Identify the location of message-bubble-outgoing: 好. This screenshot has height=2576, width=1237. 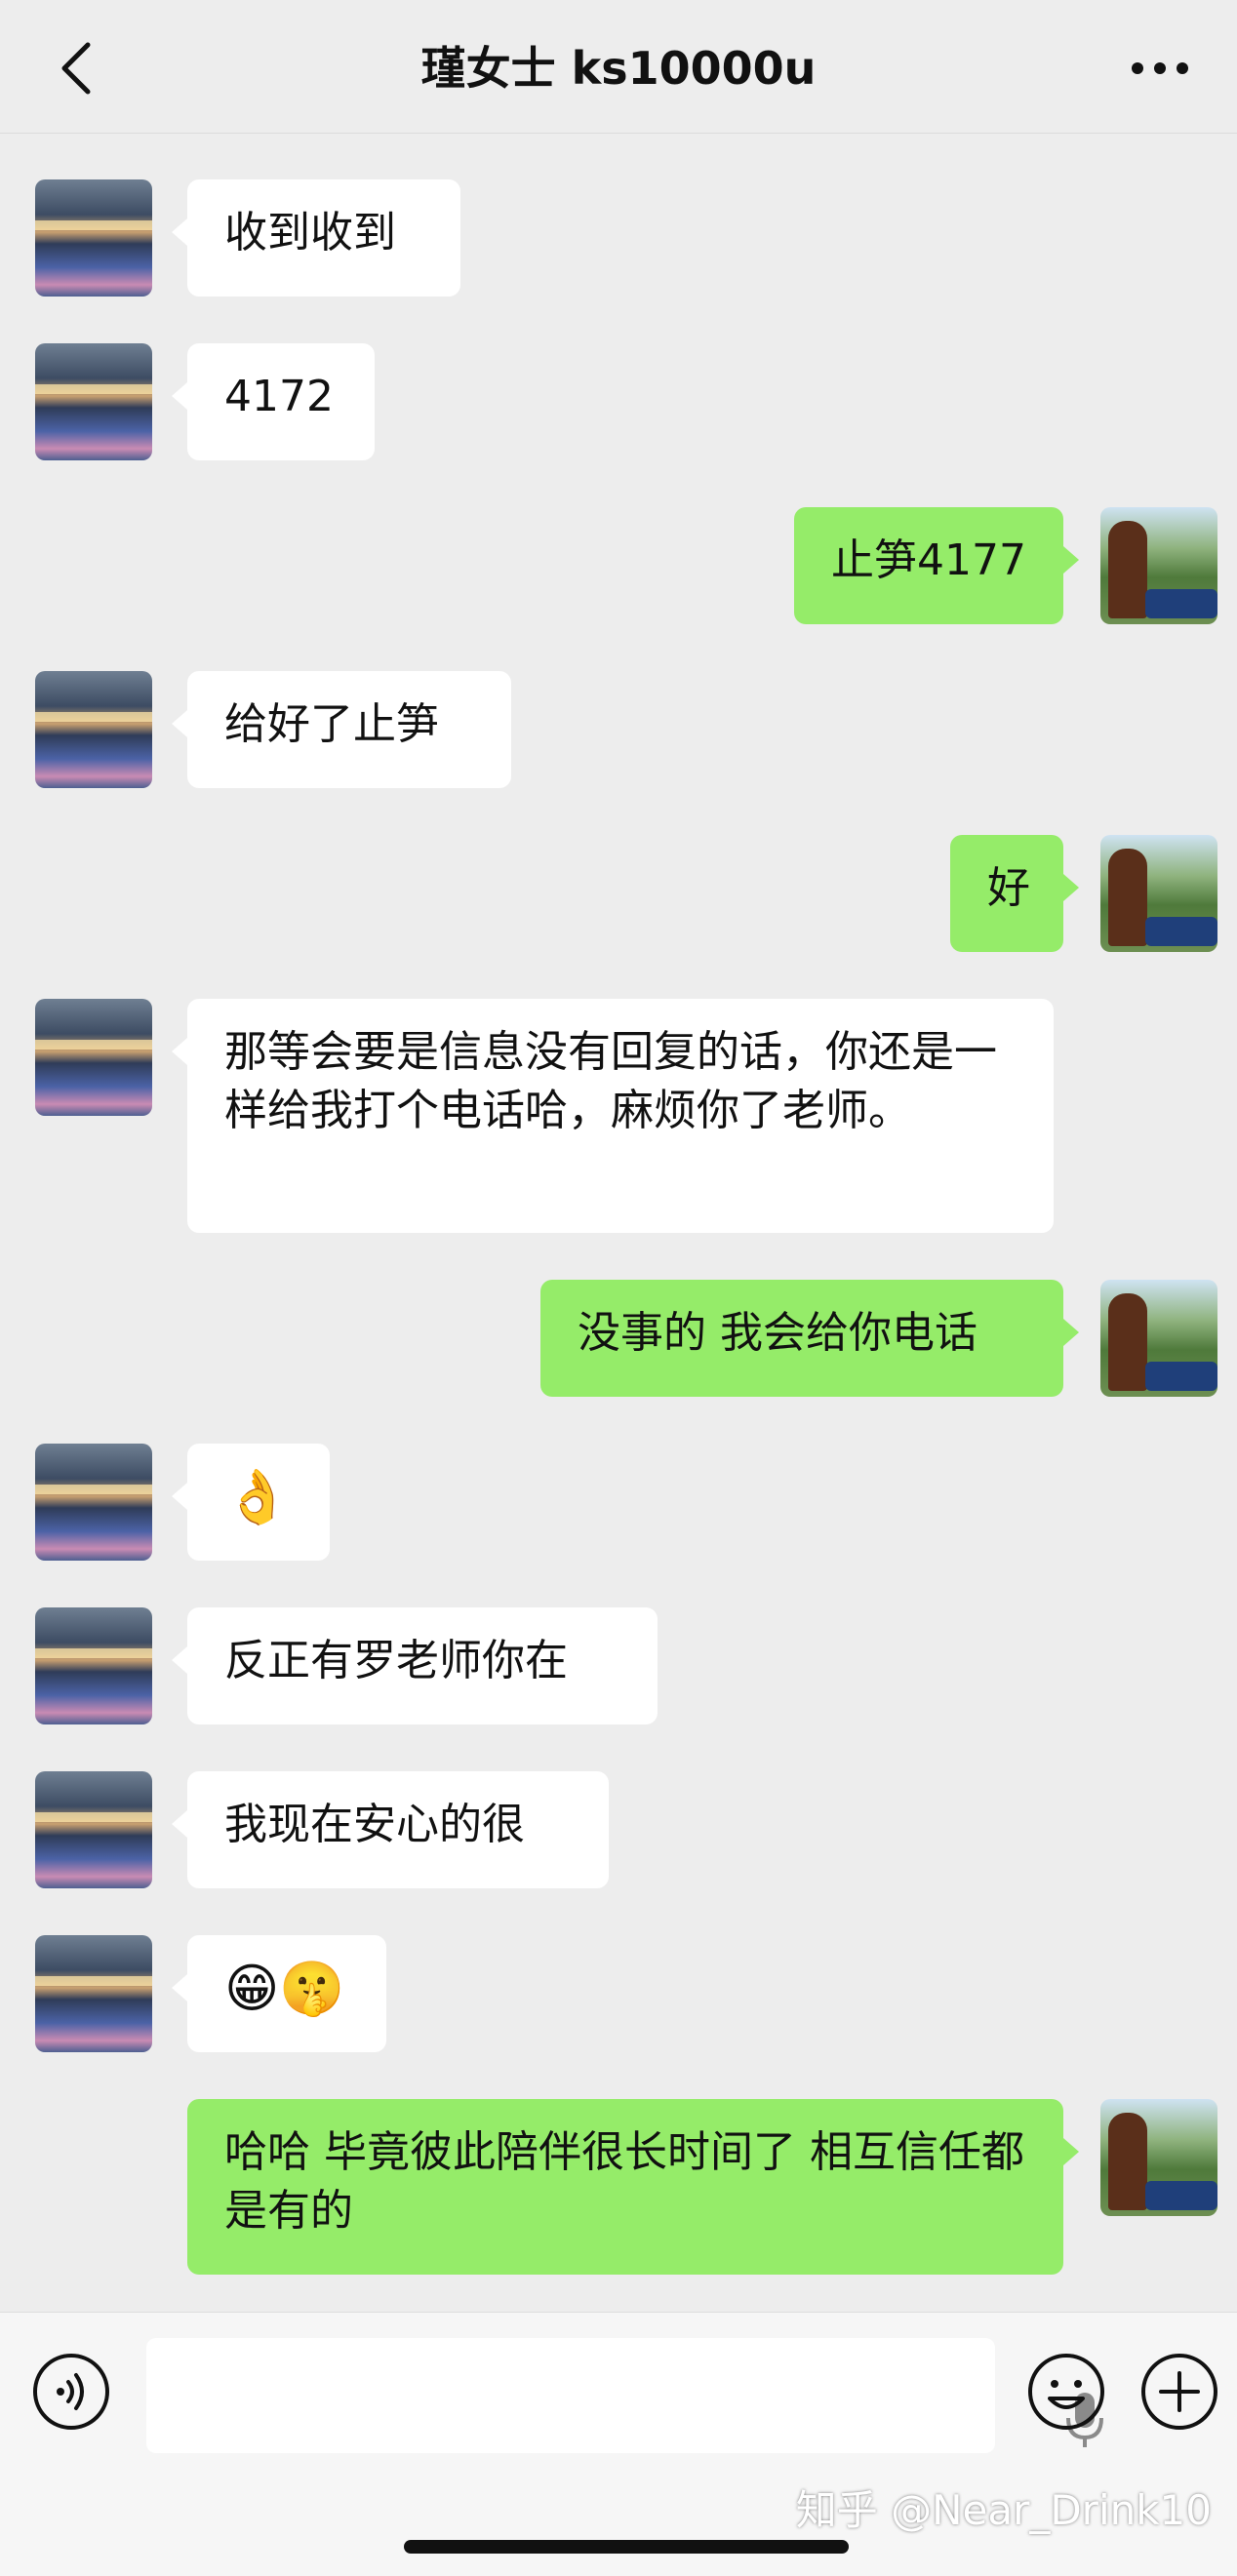
(1014, 893).